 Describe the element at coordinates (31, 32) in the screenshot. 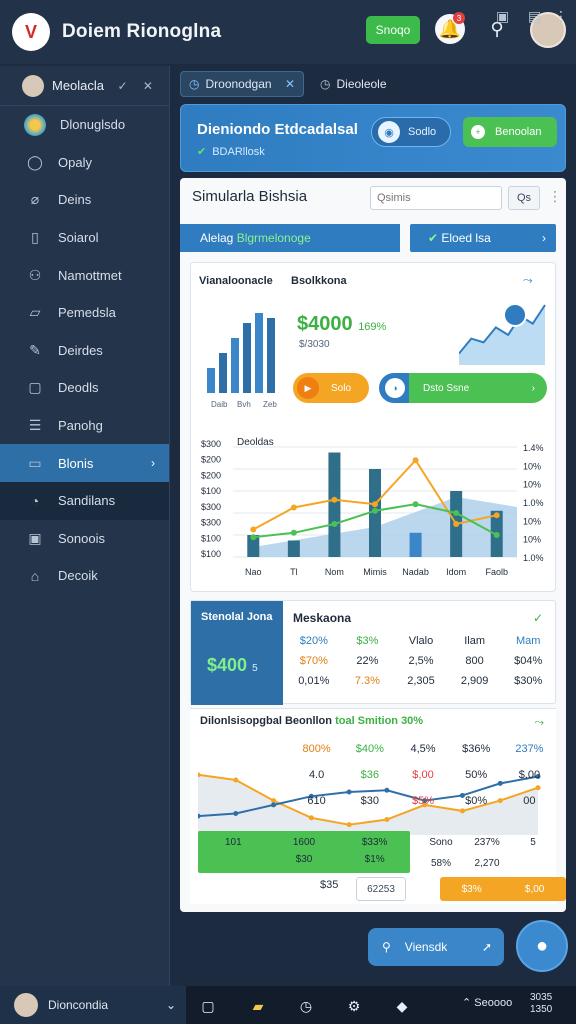

I see `app-logo: V` at that location.